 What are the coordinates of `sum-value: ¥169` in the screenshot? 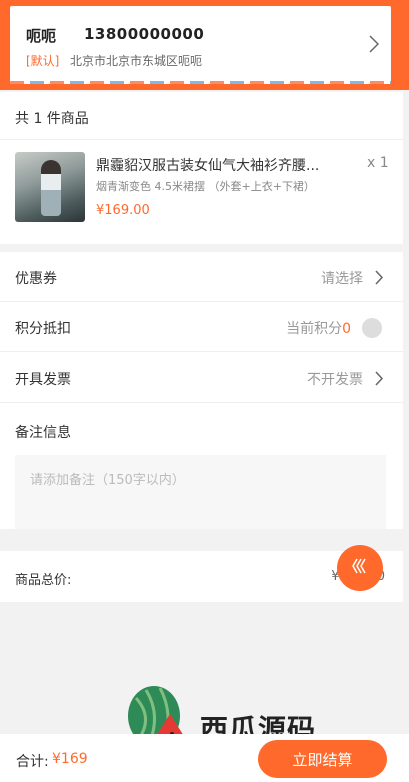 It's located at (70, 759).